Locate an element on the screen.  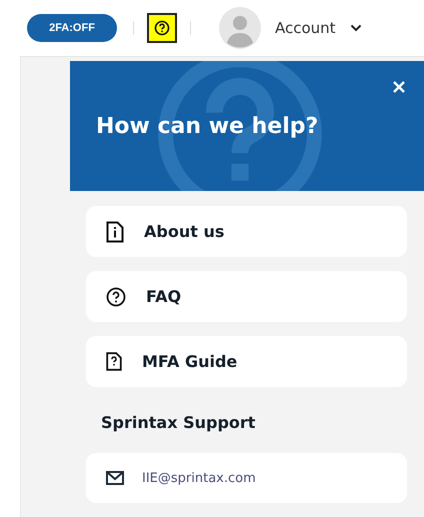
chevron-down-icon is located at coordinates (356, 28).